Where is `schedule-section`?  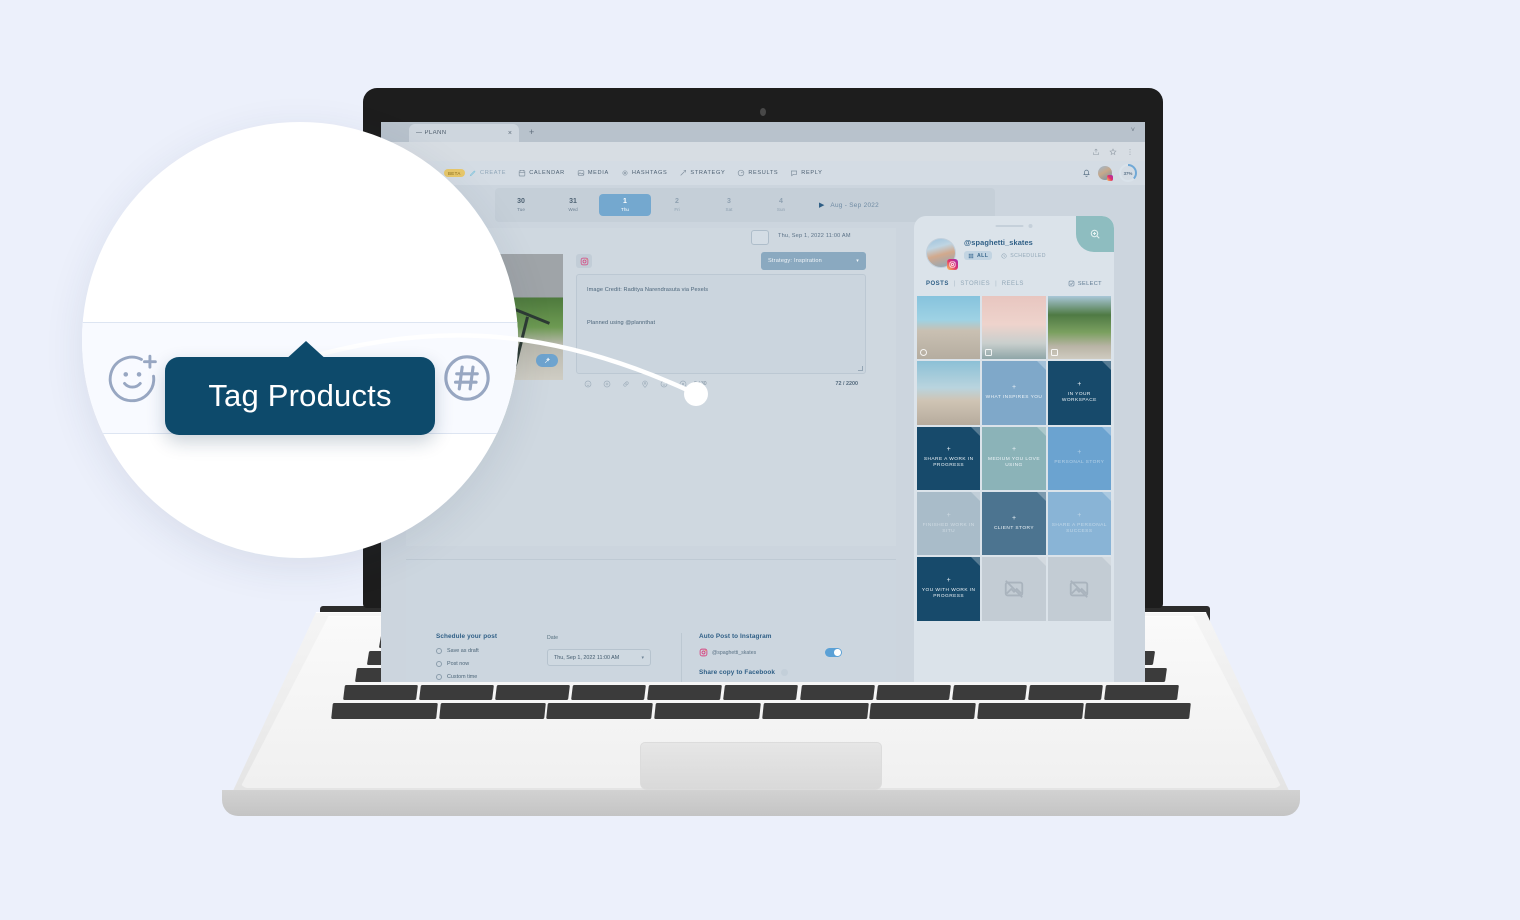 schedule-section is located at coordinates (651, 620).